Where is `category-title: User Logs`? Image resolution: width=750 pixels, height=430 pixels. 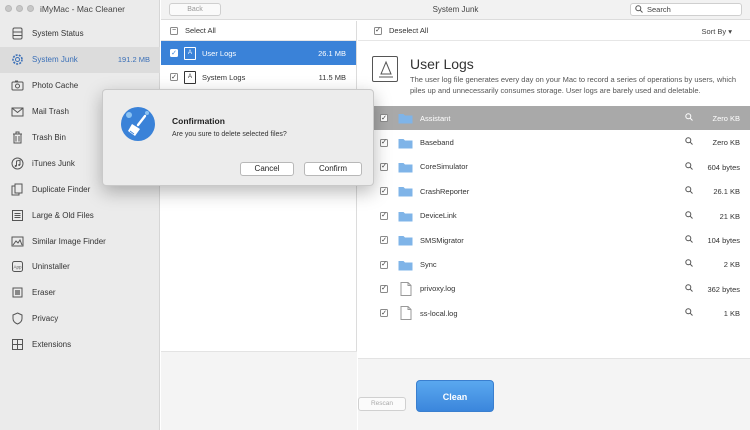
category-title: User Logs is located at coordinates (442, 64).